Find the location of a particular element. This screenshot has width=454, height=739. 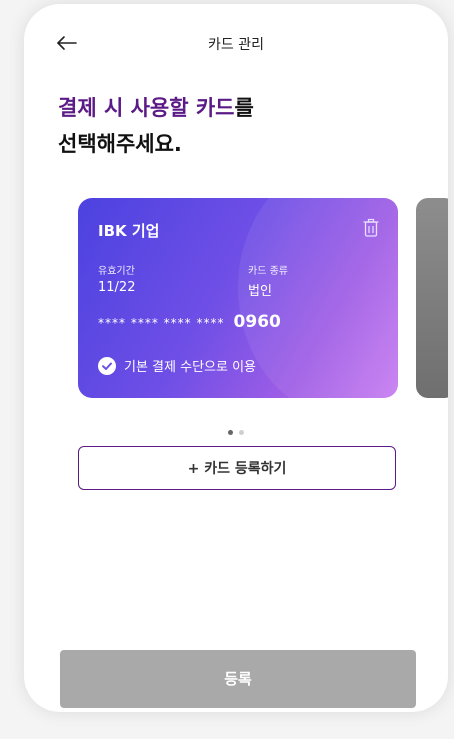

page-title: 카드 관리 is located at coordinates (236, 45).